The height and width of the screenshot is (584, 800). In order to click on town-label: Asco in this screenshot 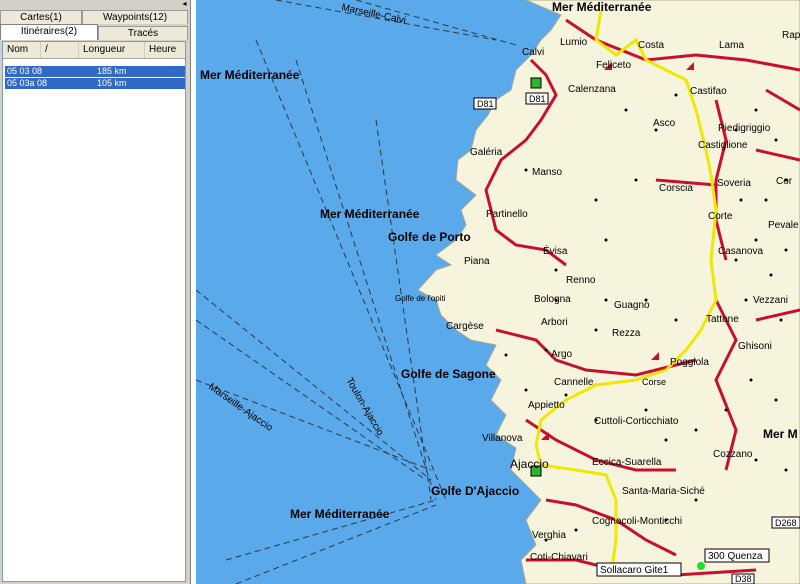, I will do `click(664, 123)`.